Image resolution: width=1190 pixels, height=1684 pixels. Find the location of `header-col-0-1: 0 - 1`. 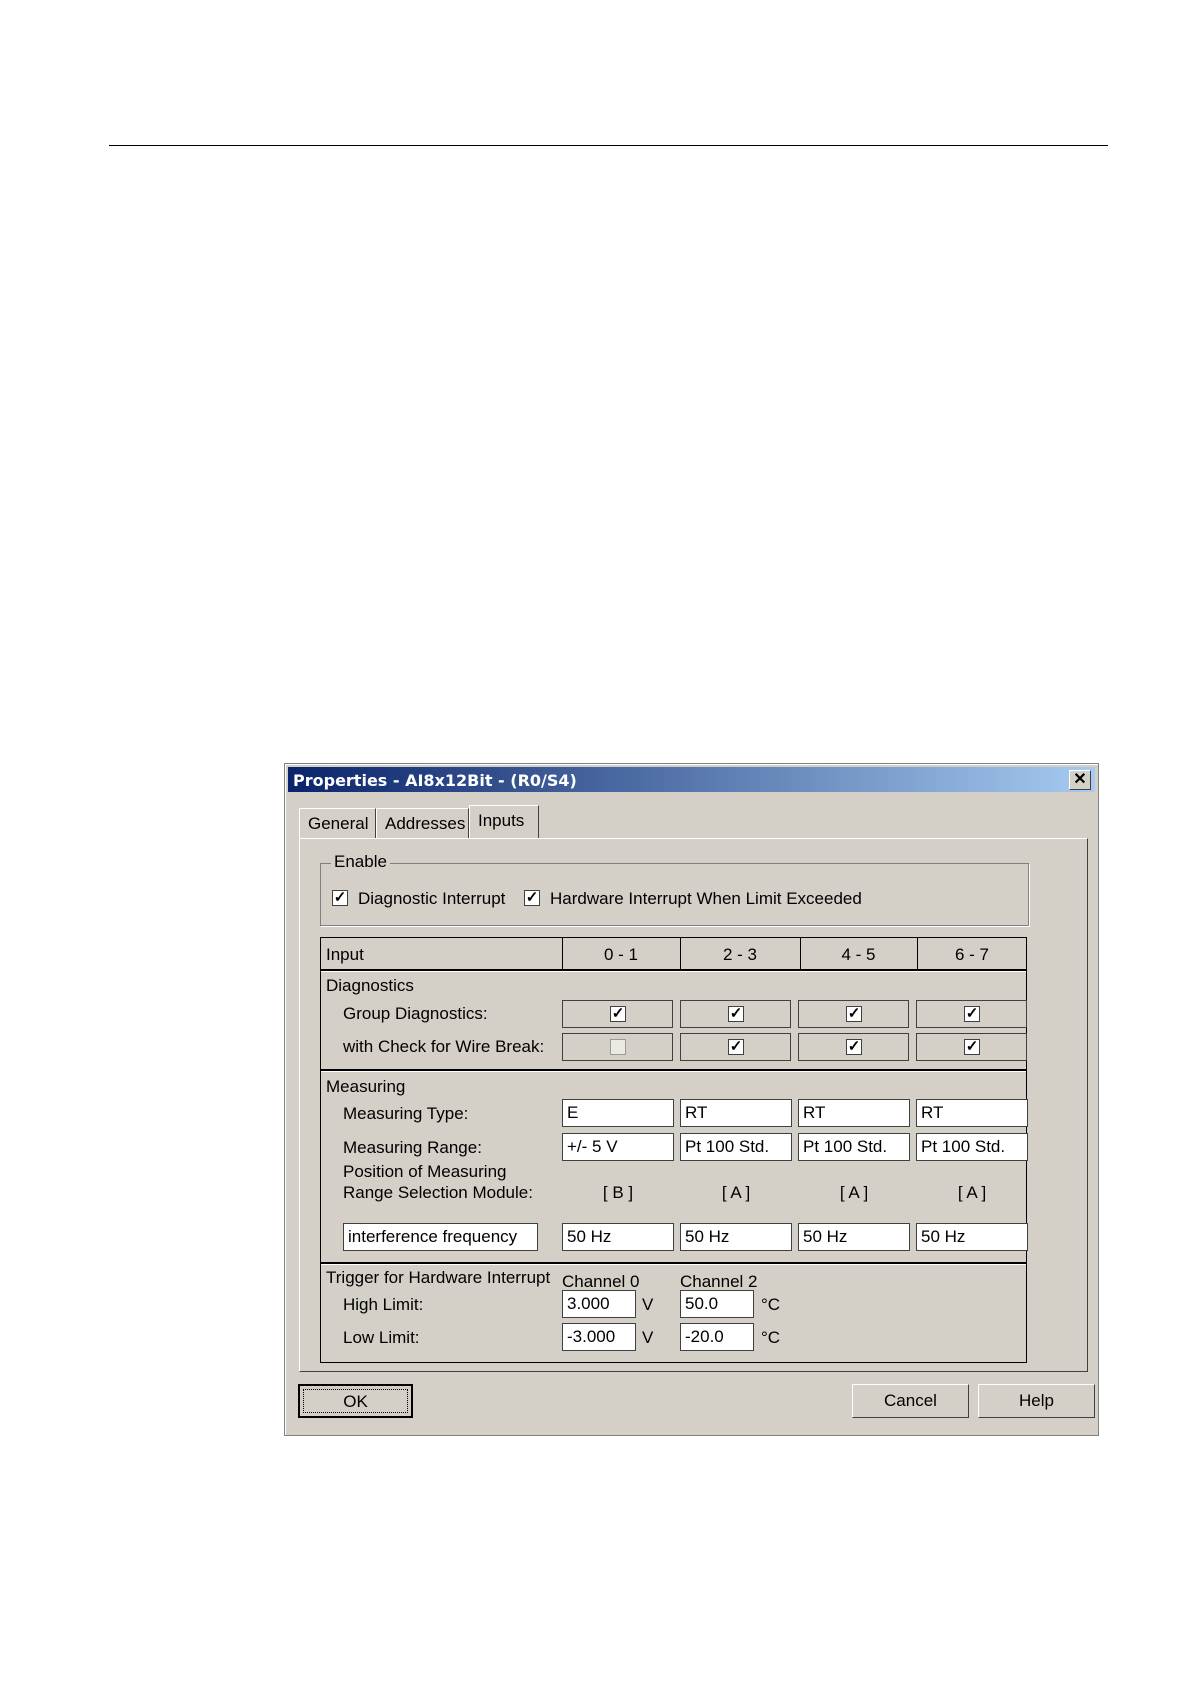

header-col-0-1: 0 - 1 is located at coordinates (621, 954).